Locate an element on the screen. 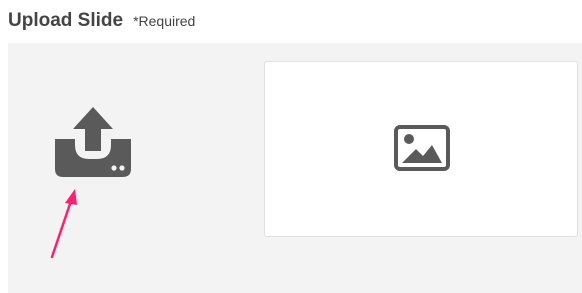 This screenshot has height=293, width=582. required-note: *Required is located at coordinates (164, 21).